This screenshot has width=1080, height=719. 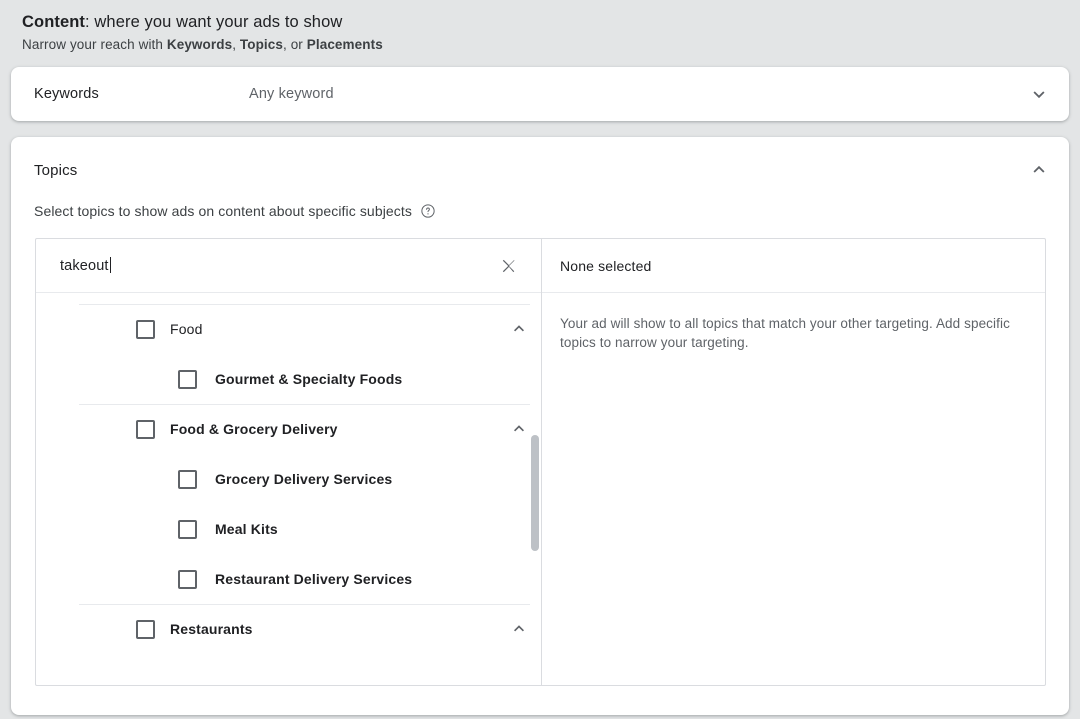 I want to click on topics-search-input: takeout, so click(x=260, y=265).